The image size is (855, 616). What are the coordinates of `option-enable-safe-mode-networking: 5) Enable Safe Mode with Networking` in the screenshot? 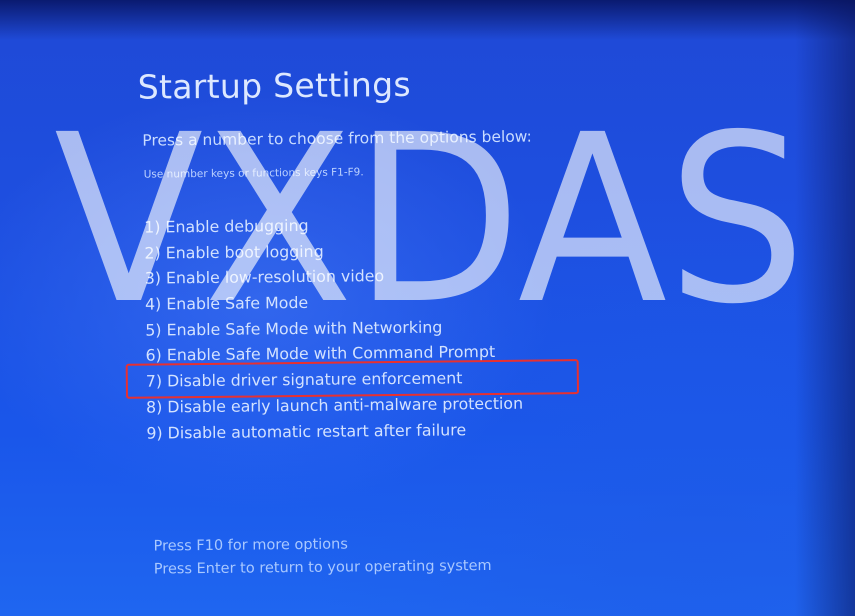 It's located at (333, 328).